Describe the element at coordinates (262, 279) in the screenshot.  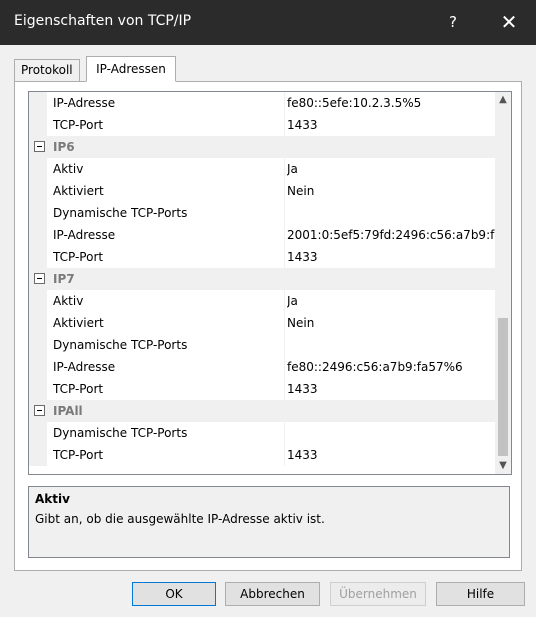
I see `category-row: IP7` at that location.